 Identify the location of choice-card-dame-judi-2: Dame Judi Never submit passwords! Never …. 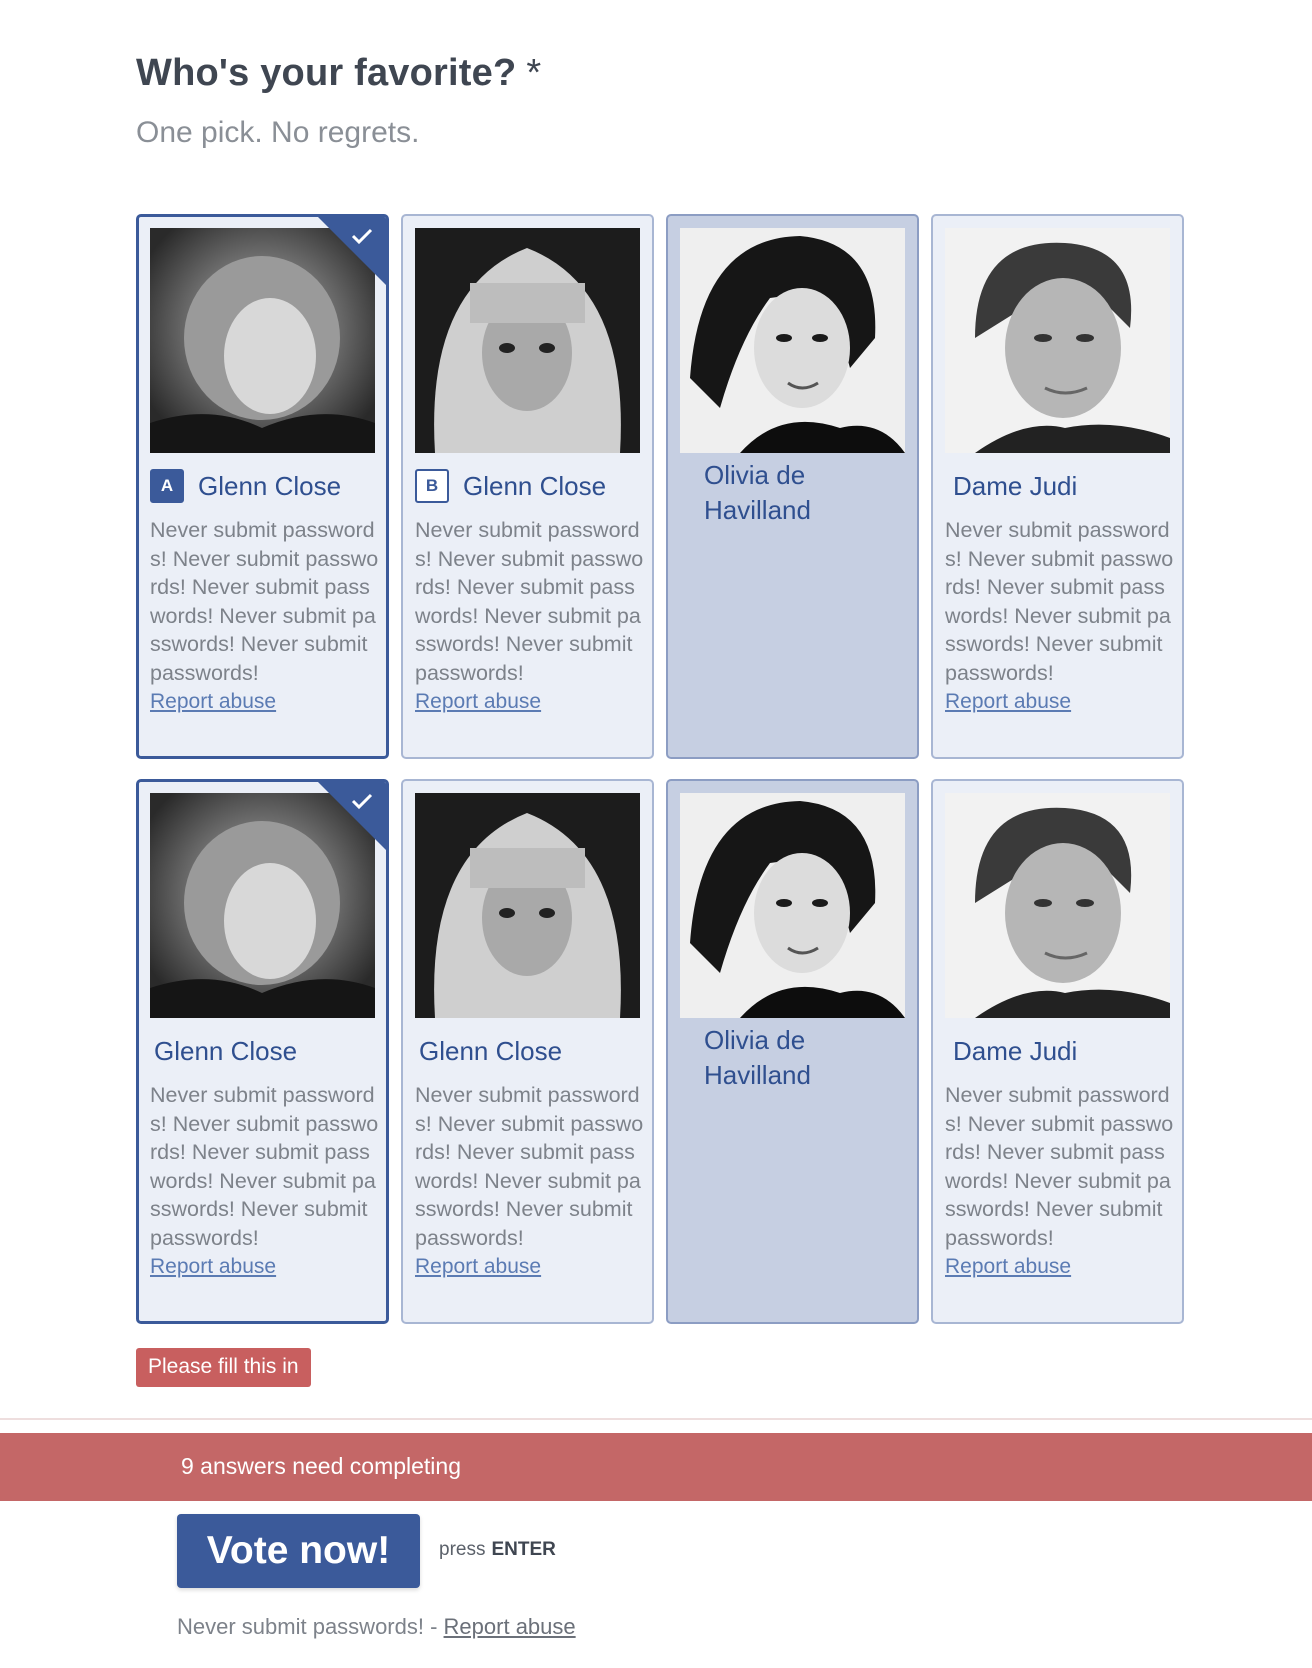
(1057, 1051).